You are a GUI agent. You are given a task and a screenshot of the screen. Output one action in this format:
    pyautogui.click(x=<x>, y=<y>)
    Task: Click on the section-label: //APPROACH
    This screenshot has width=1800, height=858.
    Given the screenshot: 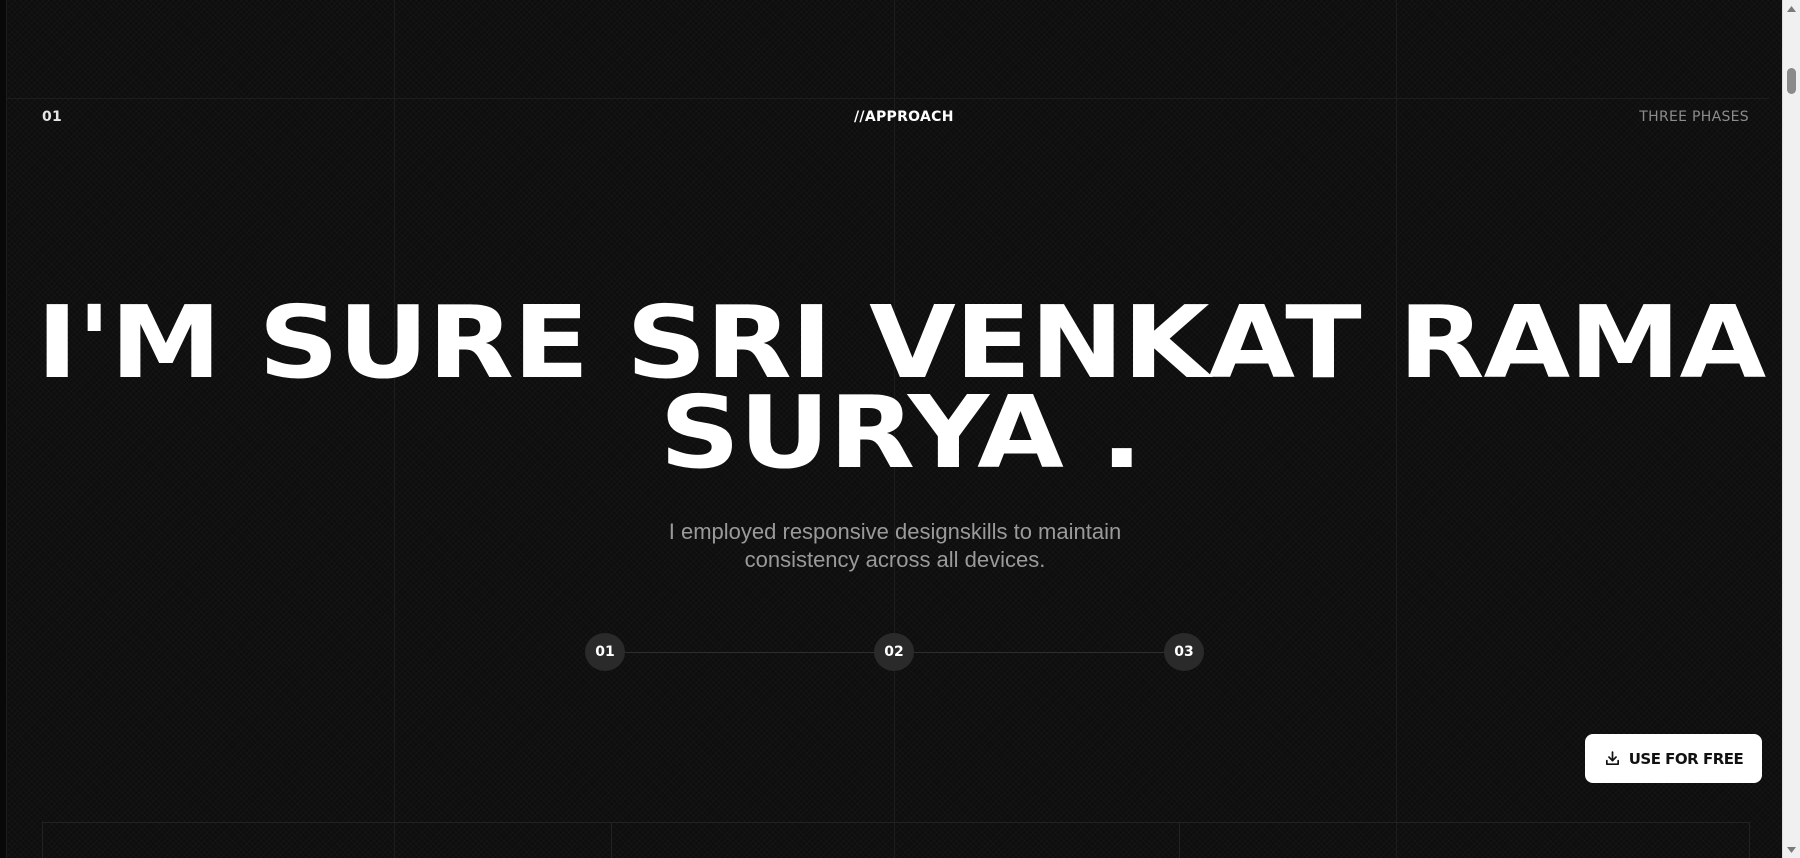 What is the action you would take?
    pyautogui.click(x=904, y=117)
    